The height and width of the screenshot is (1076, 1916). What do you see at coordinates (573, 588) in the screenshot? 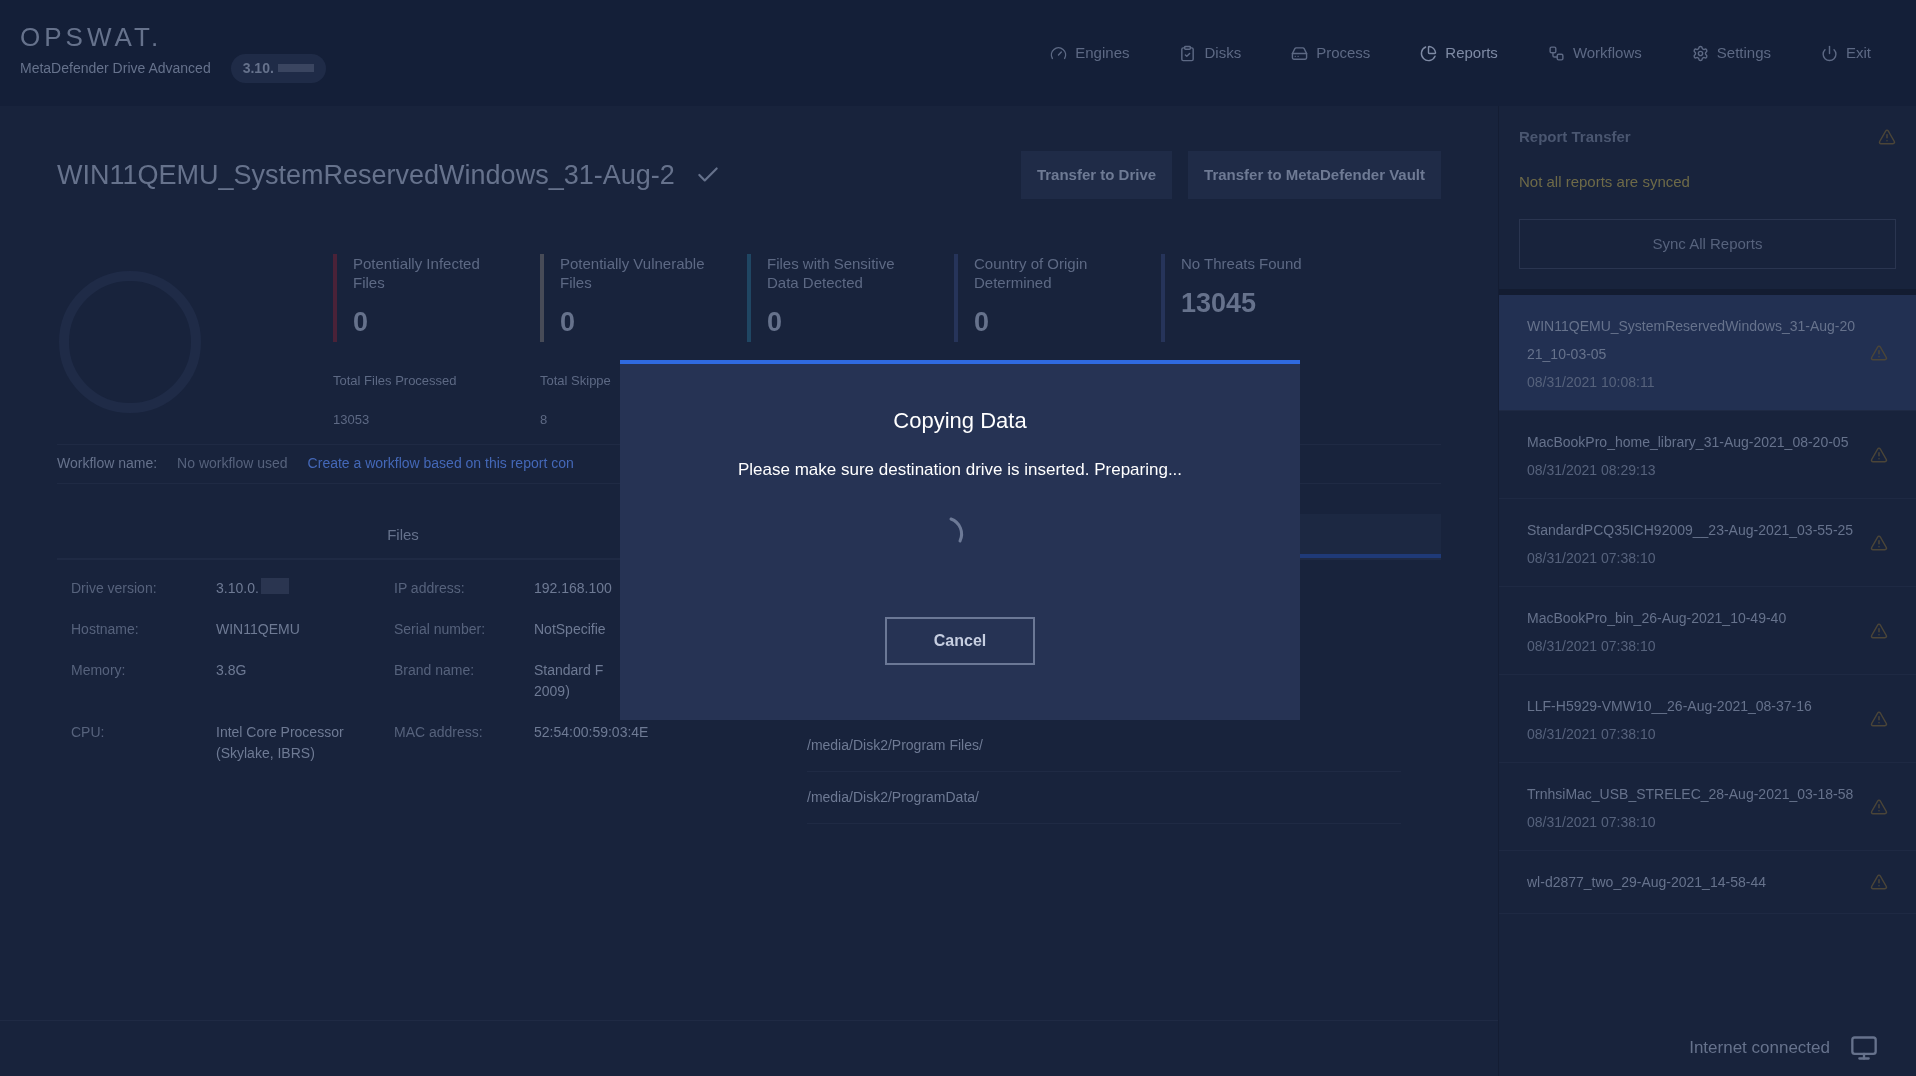
I see `info-value: 192.168.100` at bounding box center [573, 588].